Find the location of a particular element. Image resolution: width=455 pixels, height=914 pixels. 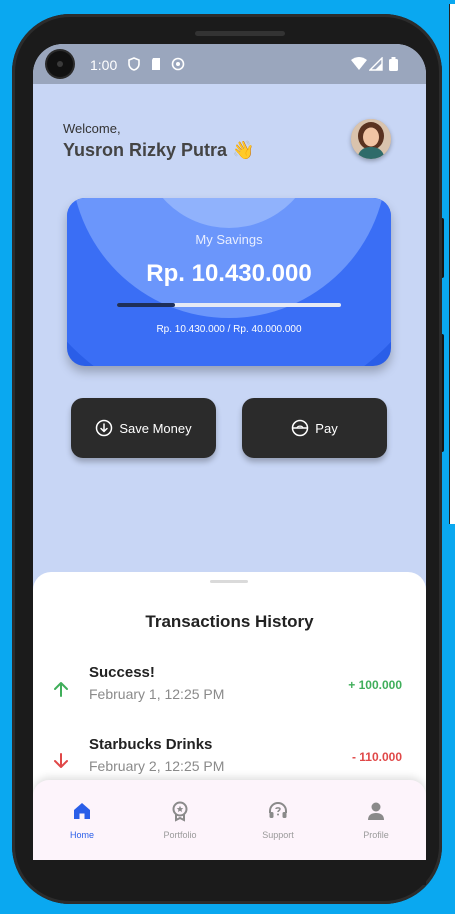

sim-card-icon is located at coordinates (156, 64).